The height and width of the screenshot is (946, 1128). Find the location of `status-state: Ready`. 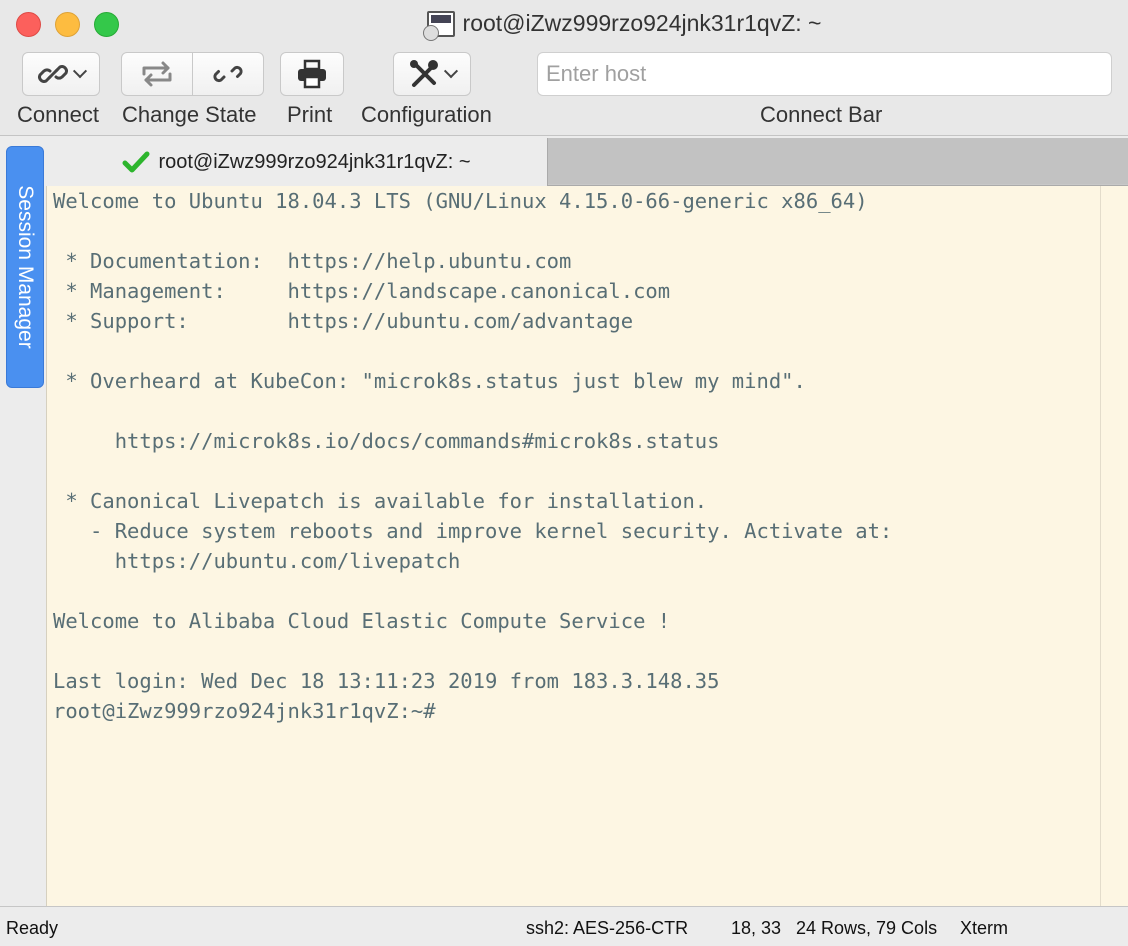

status-state: Ready is located at coordinates (32, 928).